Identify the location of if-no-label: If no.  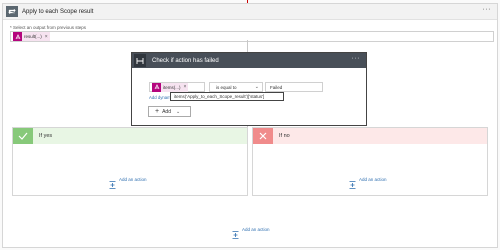
(284, 136).